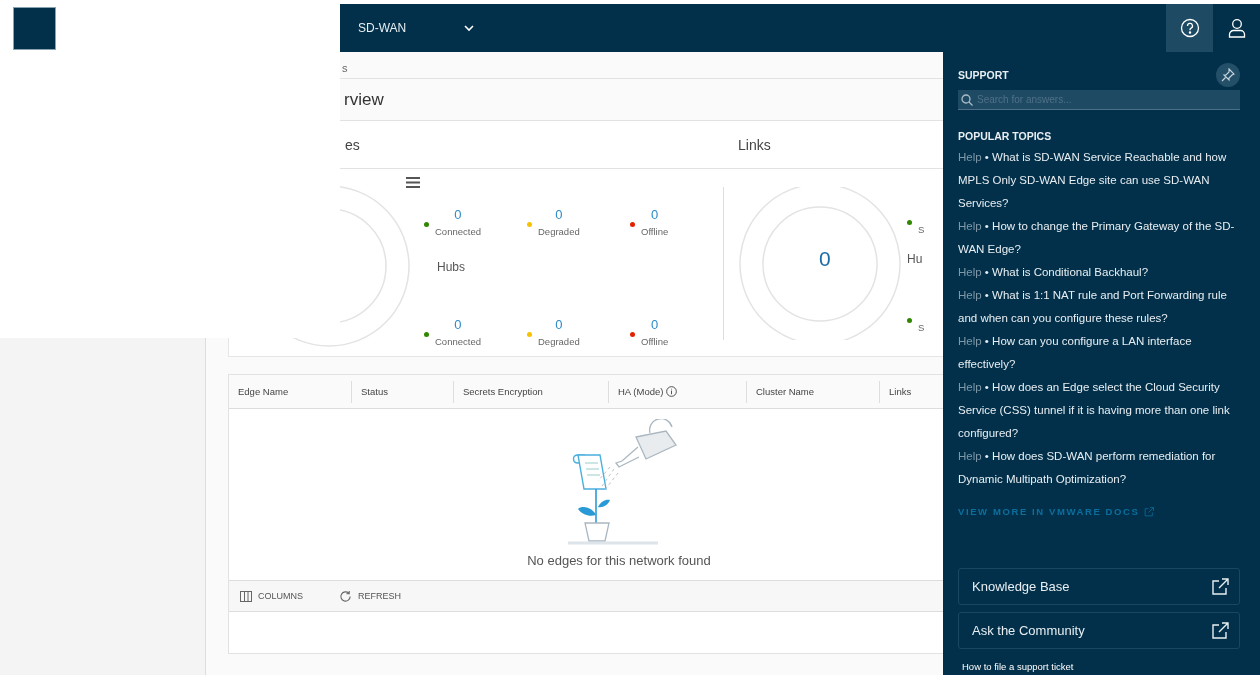 This screenshot has width=1260, height=675. Describe the element at coordinates (1099, 272) in the screenshot. I see `help-topic-link: Help • What is Conditional Backhaul?` at that location.